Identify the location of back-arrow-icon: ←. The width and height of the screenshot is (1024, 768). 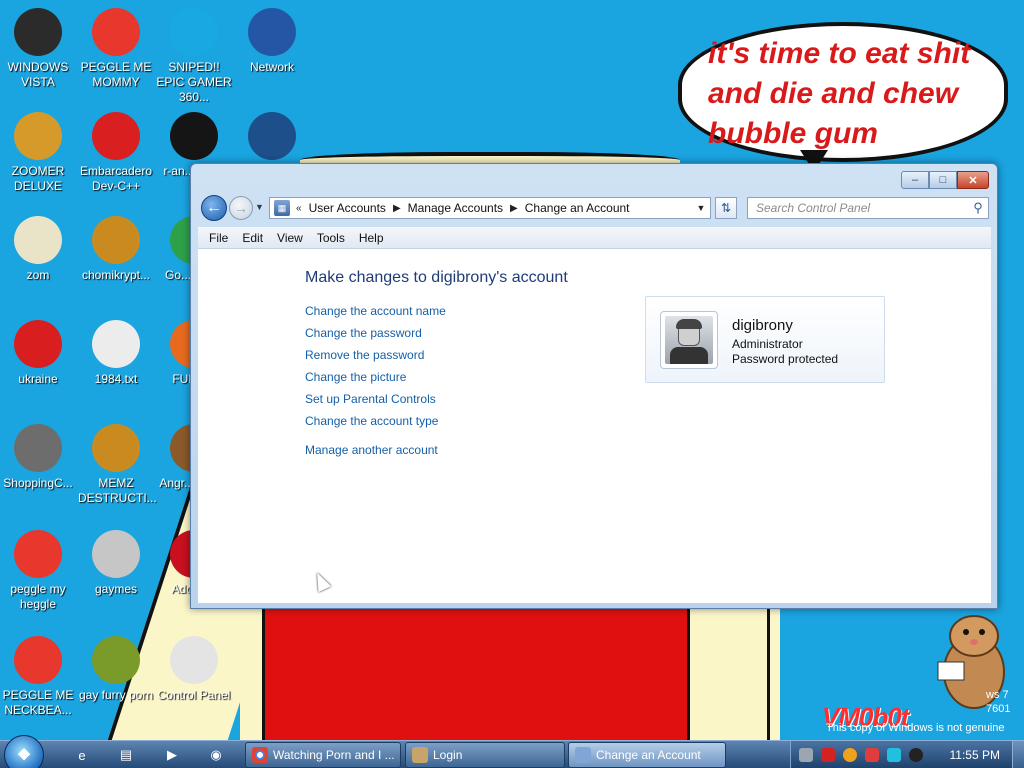
(214, 208).